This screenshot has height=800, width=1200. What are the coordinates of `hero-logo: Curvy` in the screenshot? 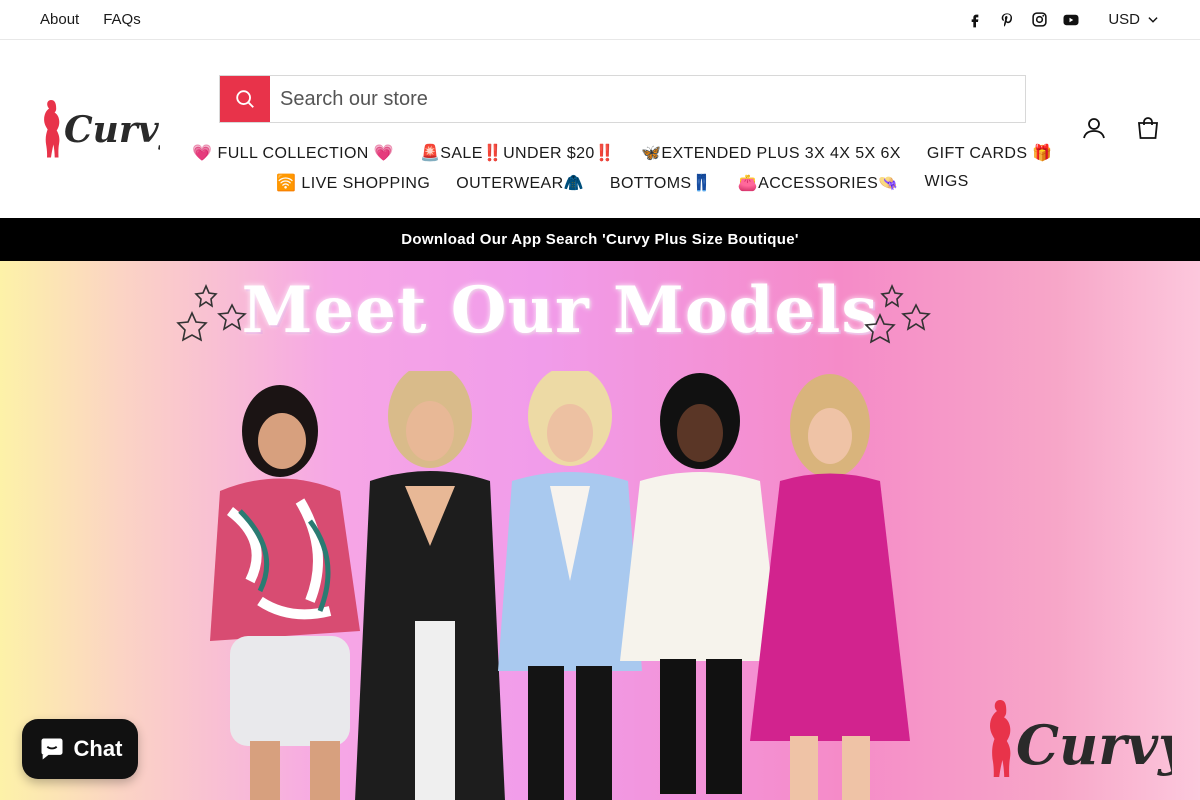 It's located at (1081, 738).